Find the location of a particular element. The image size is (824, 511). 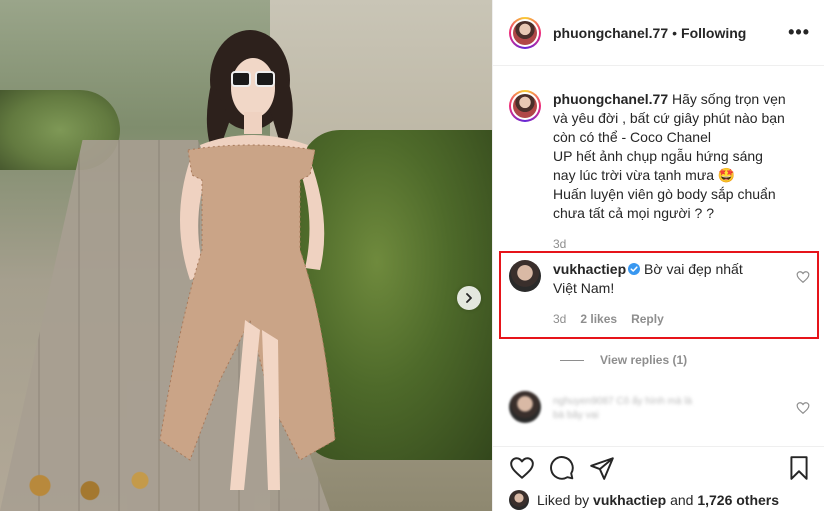

caption-line-2: còn có thể - Coco Chanel is located at coordinates (632, 137).